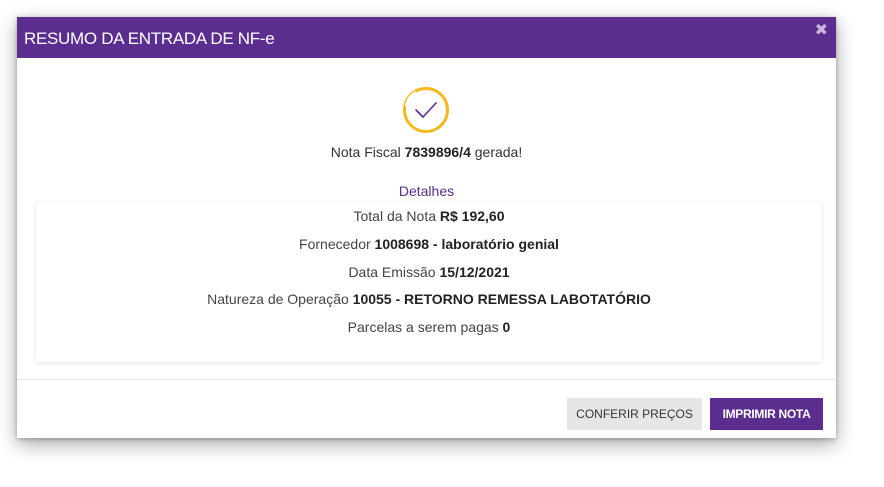 This screenshot has height=487, width=884. What do you see at coordinates (426, 37) in the screenshot?
I see `modal-header: RESUMO DA ENTRADA DE NF-e ✖` at bounding box center [426, 37].